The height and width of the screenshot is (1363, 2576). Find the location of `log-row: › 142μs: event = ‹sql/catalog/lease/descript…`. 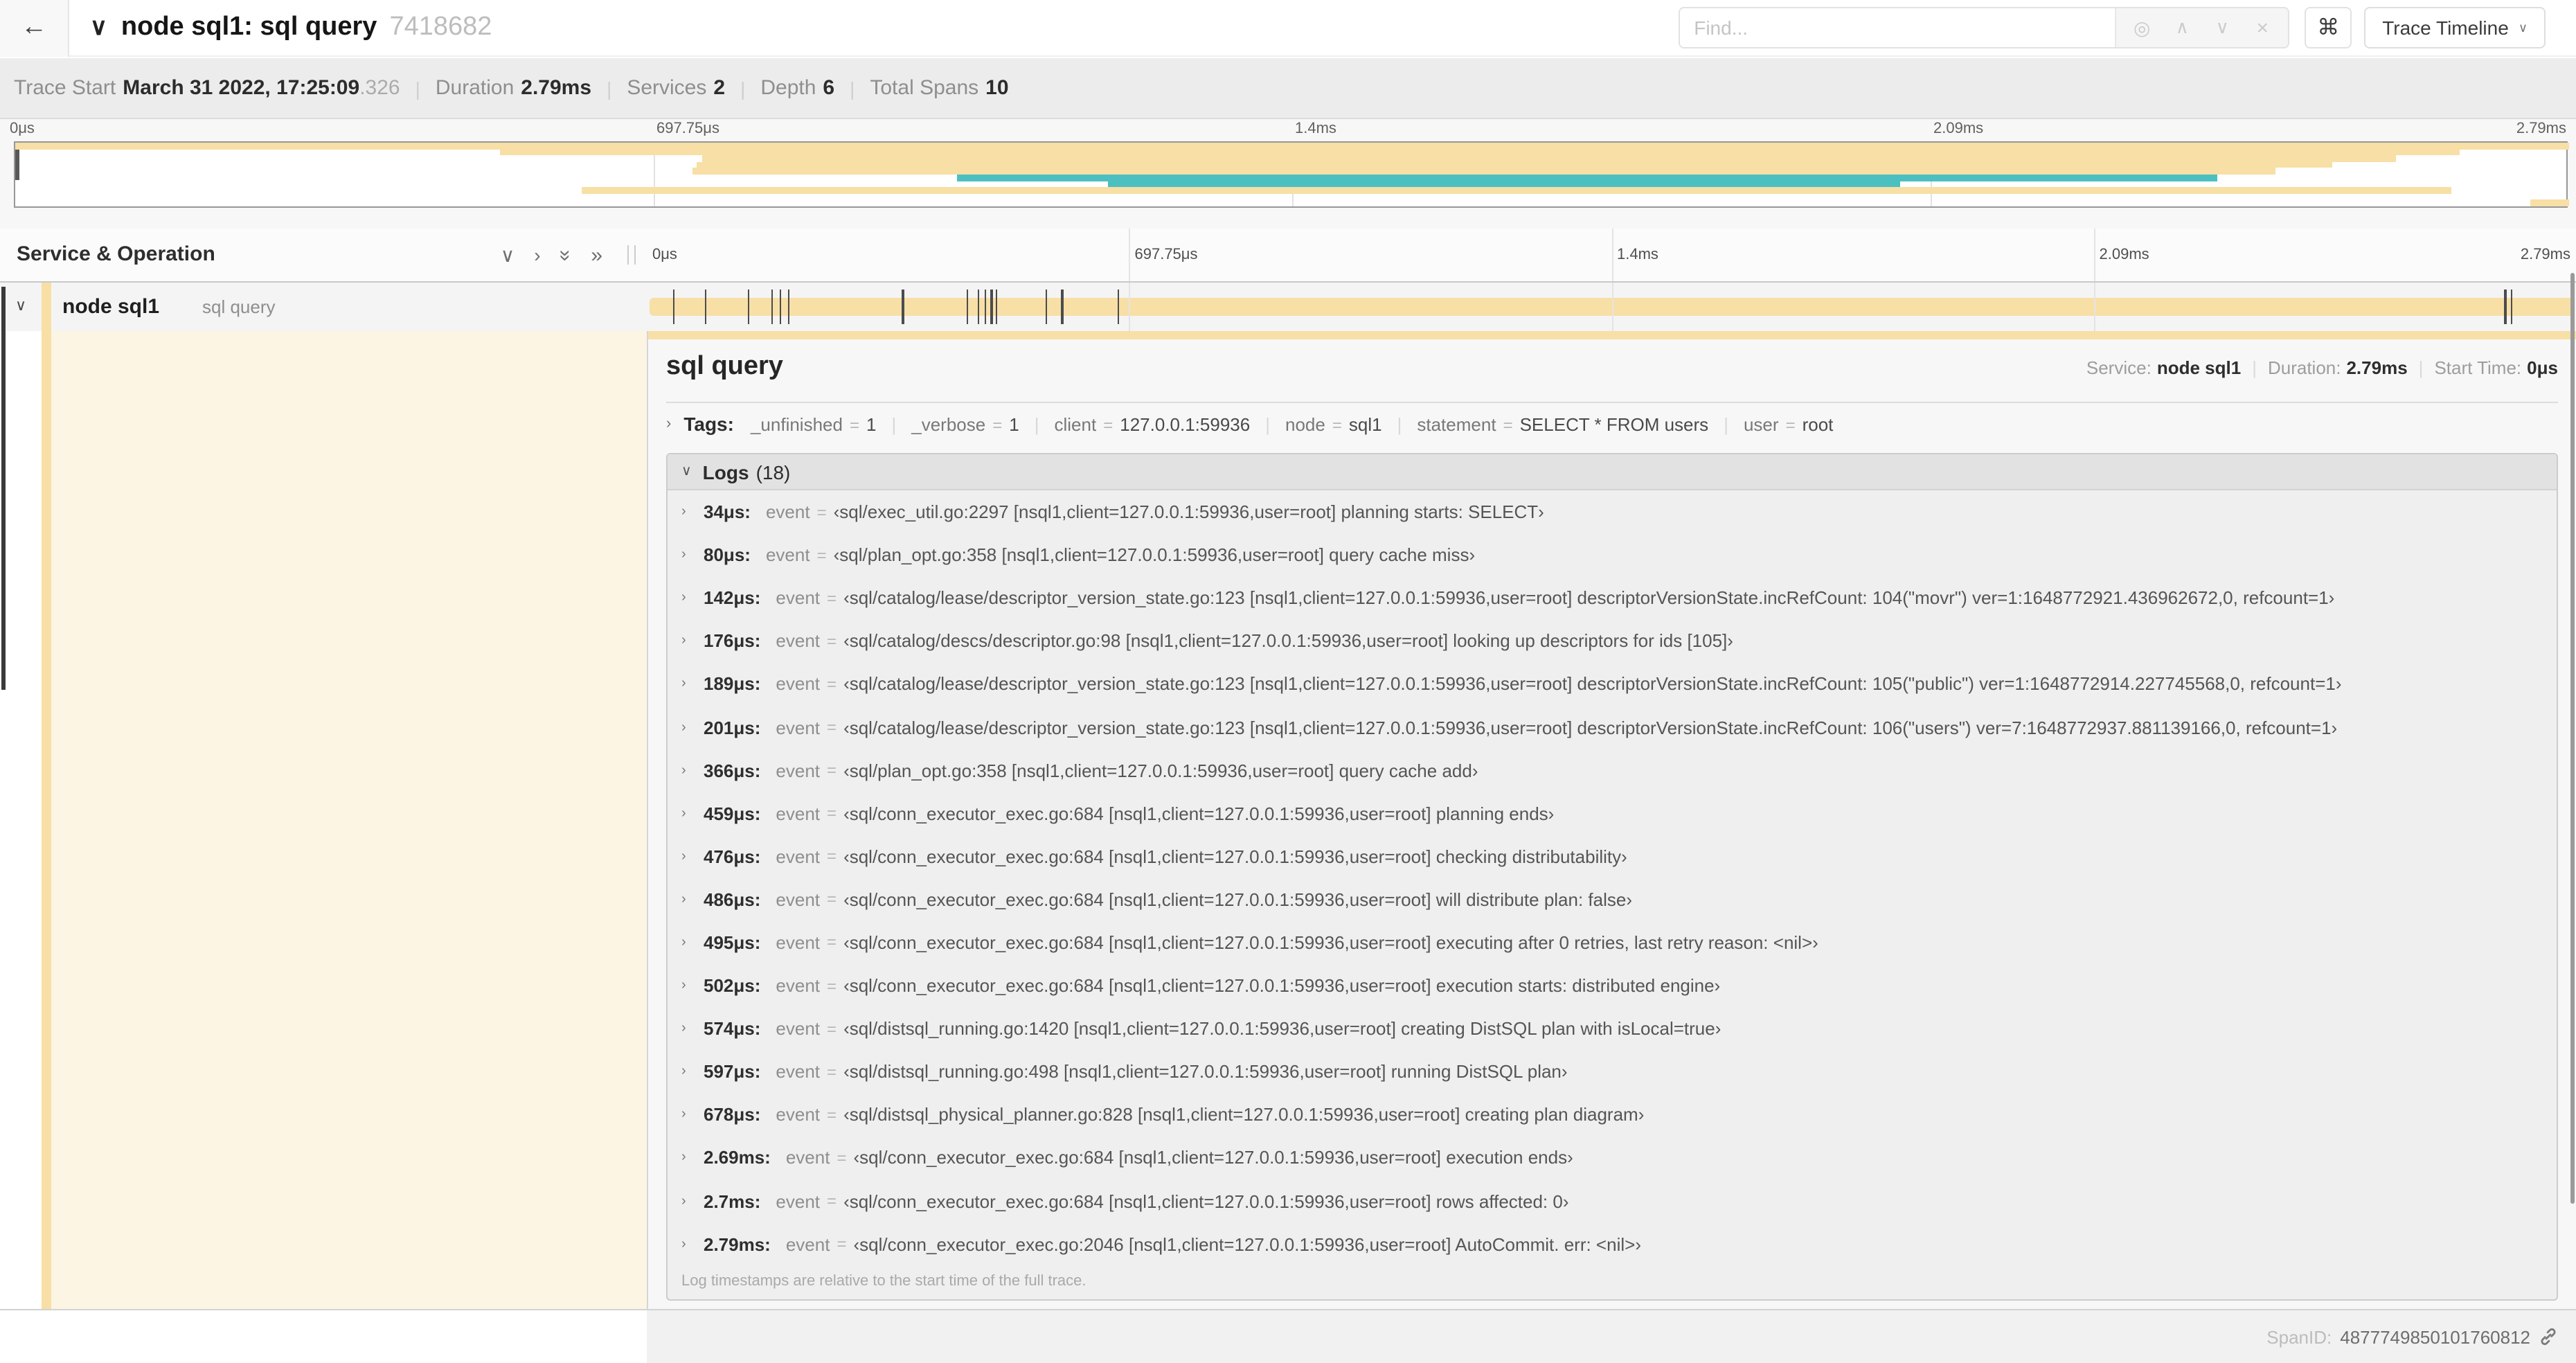

log-row: › 142μs: event = ‹sql/catalog/lease/descript… is located at coordinates (1612, 597).